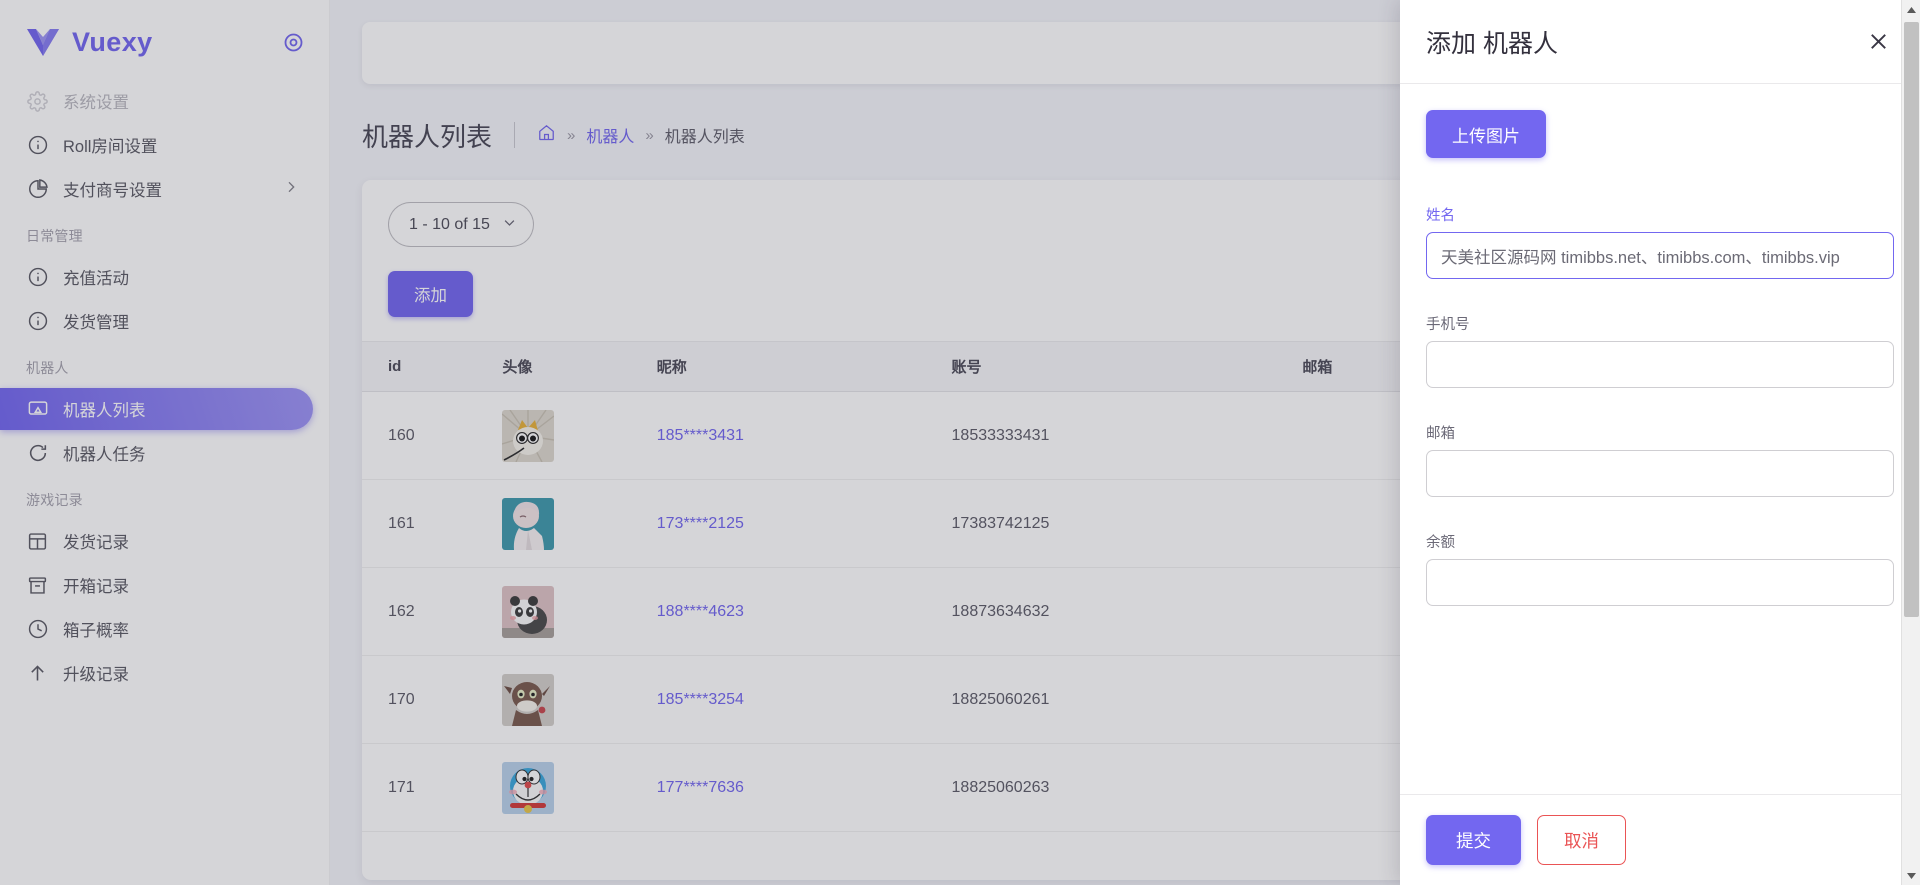  What do you see at coordinates (54, 236) in the screenshot?
I see `sidebar-group-label-daily: 日常管理` at bounding box center [54, 236].